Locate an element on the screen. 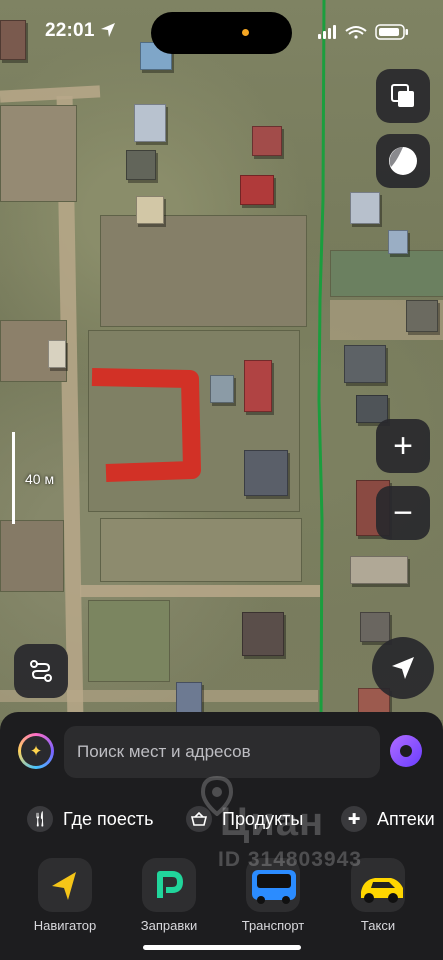 Image resolution: width=443 pixels, height=960 pixels. app-label: Такси is located at coordinates (378, 925).